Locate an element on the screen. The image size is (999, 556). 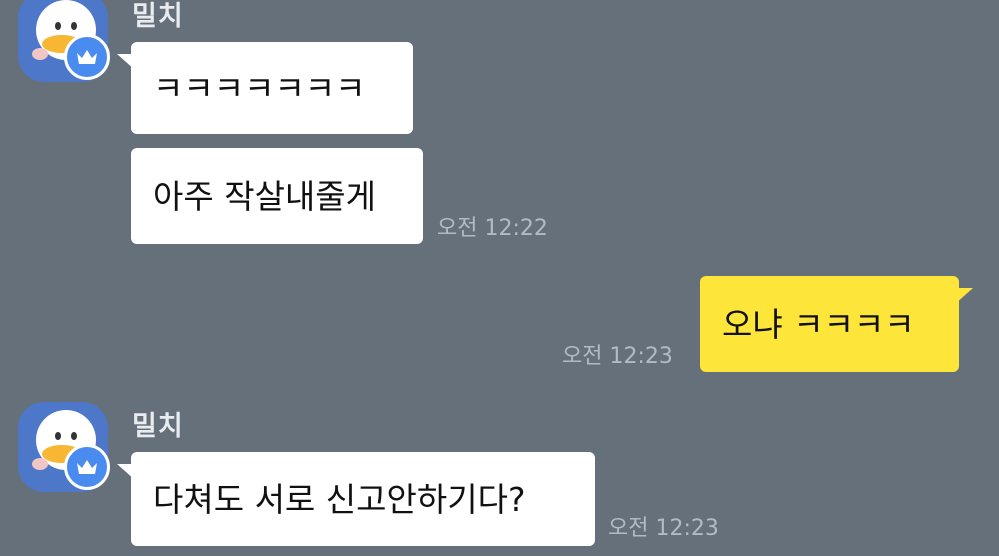
message-timestamp: 오전 12:22 is located at coordinates (492, 228).